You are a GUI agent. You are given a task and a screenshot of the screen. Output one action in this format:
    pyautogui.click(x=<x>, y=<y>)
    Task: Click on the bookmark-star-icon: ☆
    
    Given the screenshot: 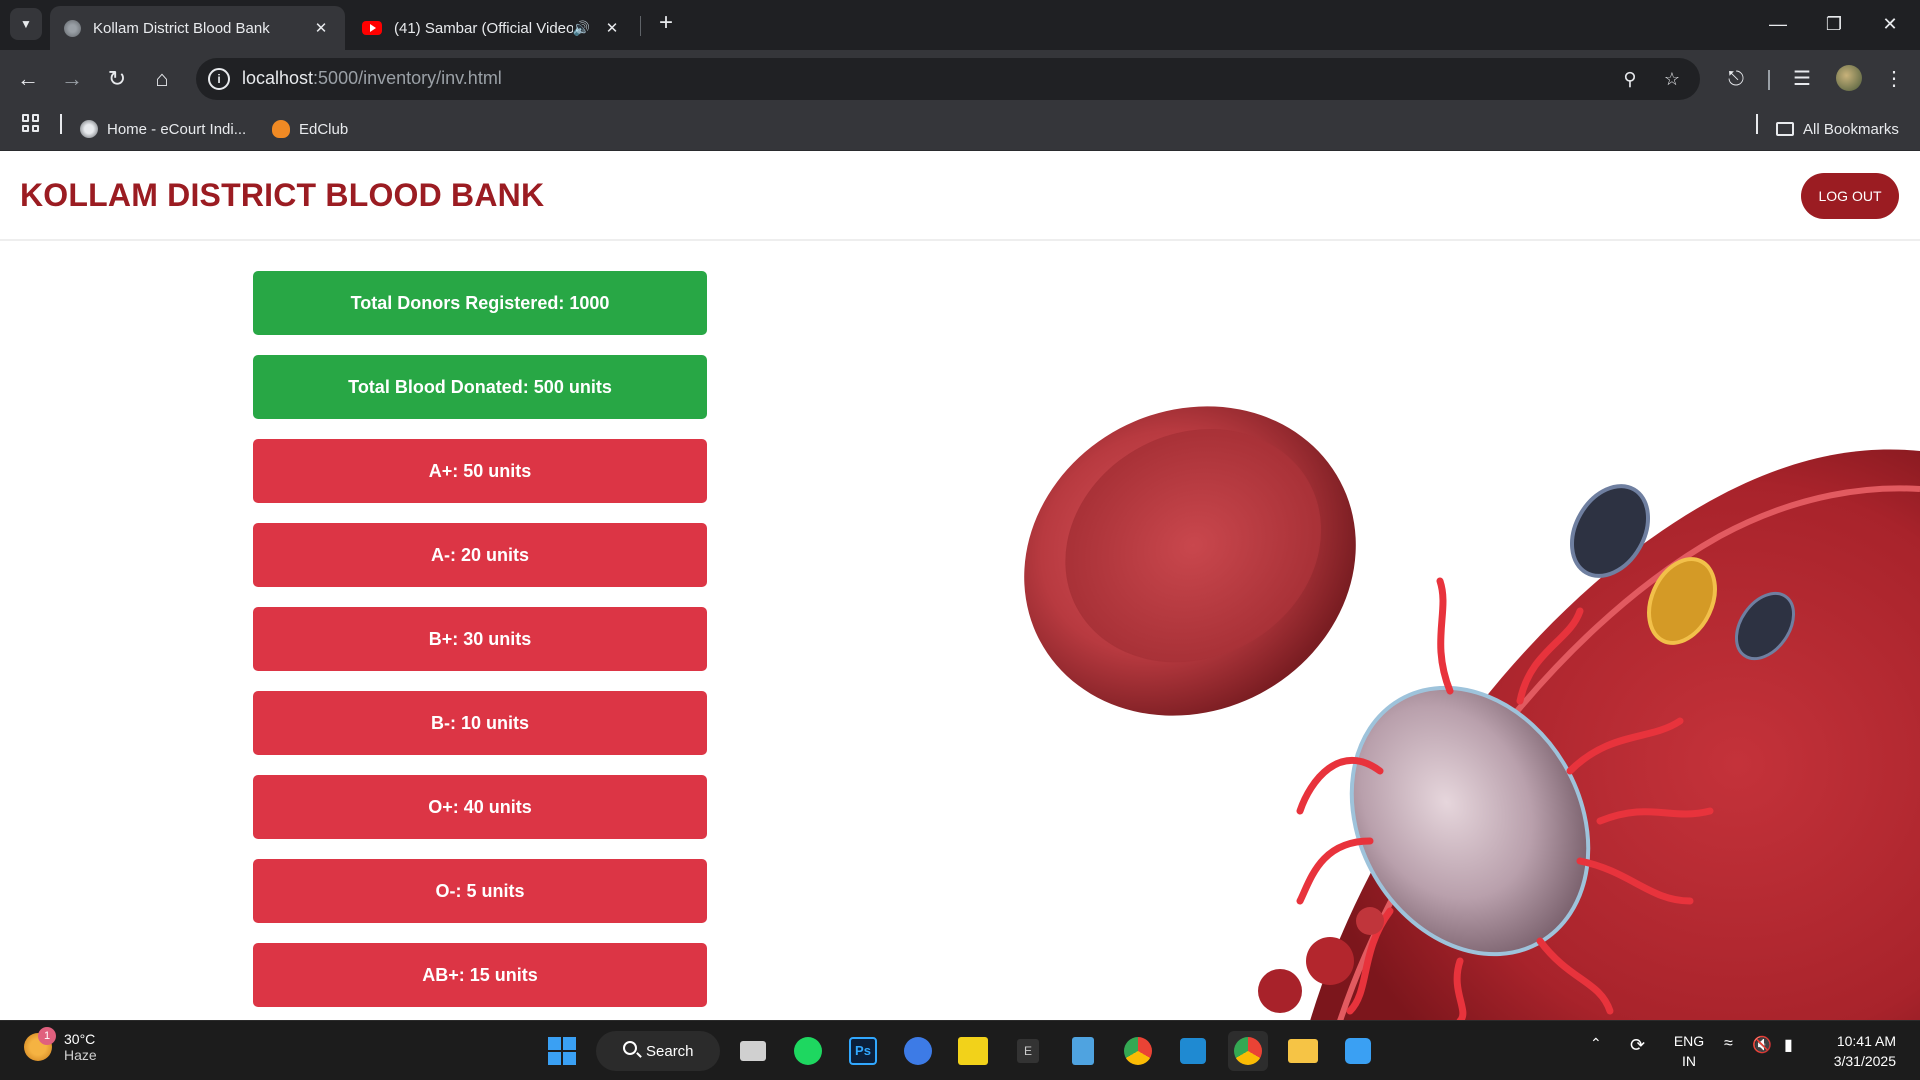 What is the action you would take?
    pyautogui.click(x=1672, y=79)
    